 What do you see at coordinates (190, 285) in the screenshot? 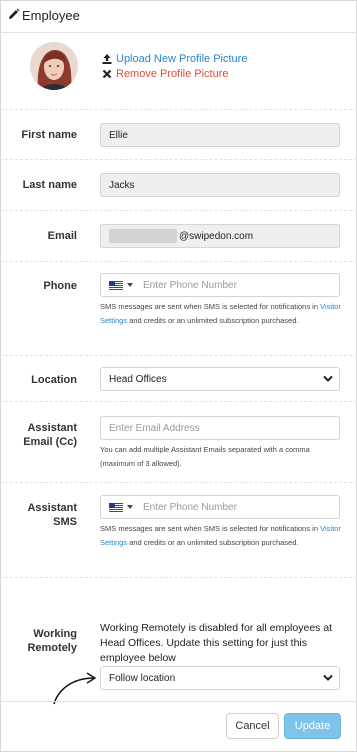
I see `phone-placeholder: Enter Phone Number` at bounding box center [190, 285].